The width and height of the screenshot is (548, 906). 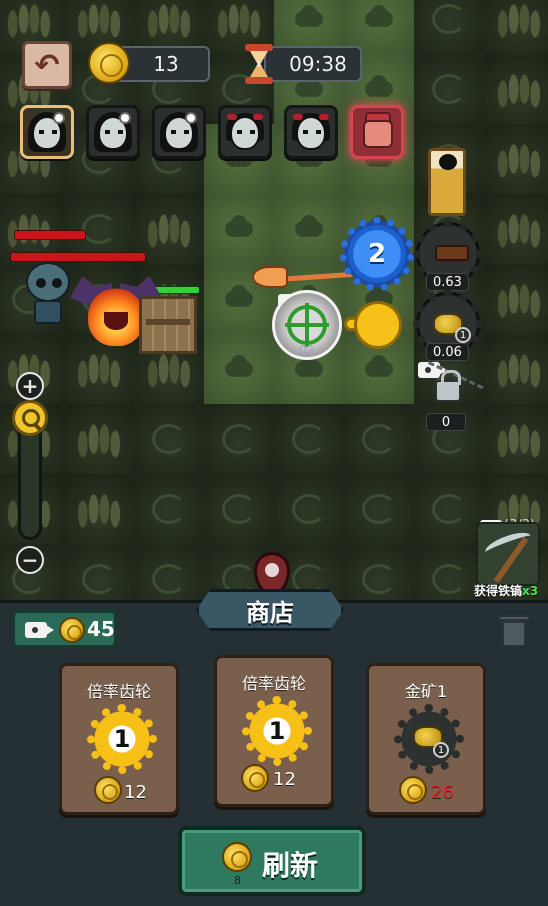 What do you see at coordinates (426, 691) in the screenshot?
I see `card-name: 金矿1` at bounding box center [426, 691].